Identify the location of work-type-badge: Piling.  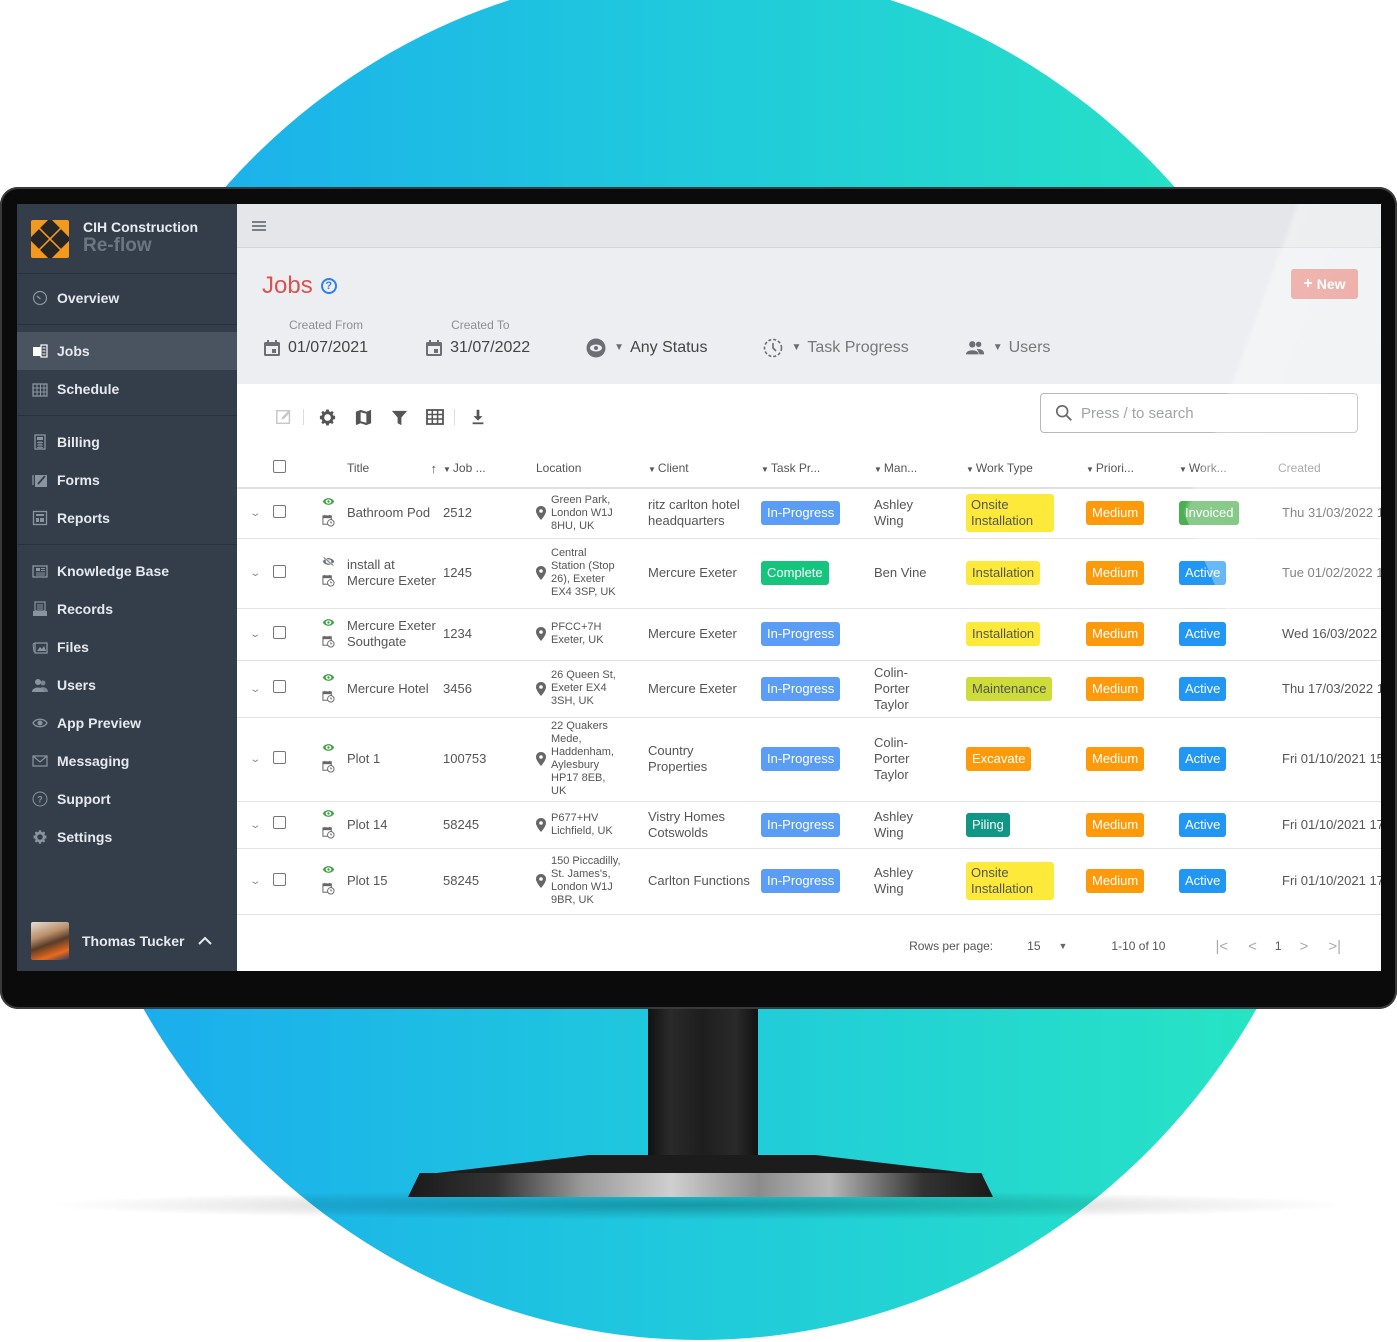
(988, 824).